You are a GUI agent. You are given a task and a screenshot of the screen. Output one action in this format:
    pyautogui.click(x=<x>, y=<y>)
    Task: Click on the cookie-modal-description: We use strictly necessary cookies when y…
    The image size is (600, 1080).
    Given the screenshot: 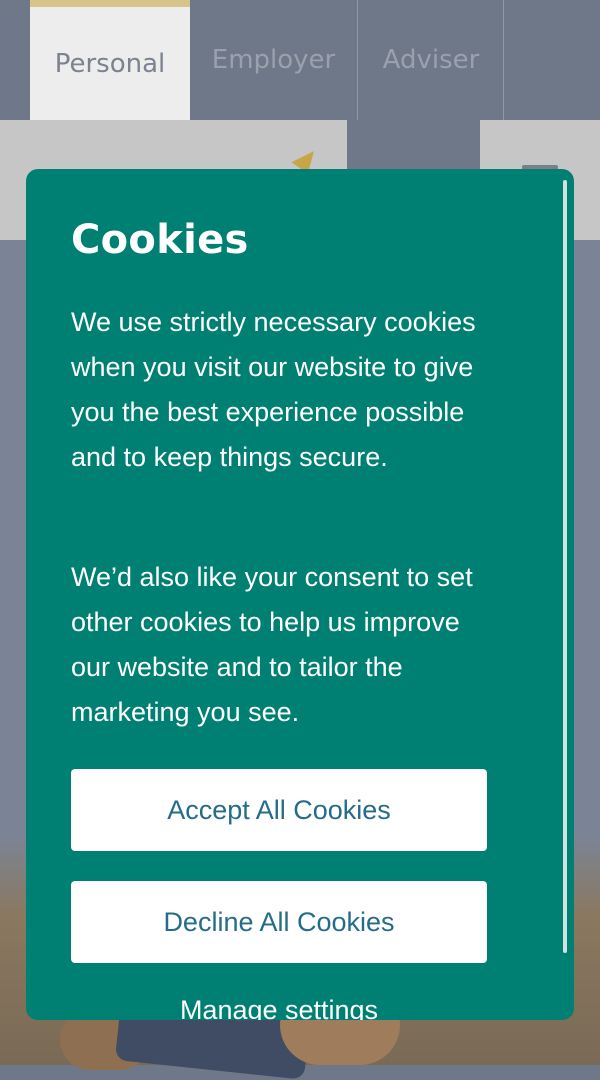 What is the action you would take?
    pyautogui.click(x=273, y=389)
    